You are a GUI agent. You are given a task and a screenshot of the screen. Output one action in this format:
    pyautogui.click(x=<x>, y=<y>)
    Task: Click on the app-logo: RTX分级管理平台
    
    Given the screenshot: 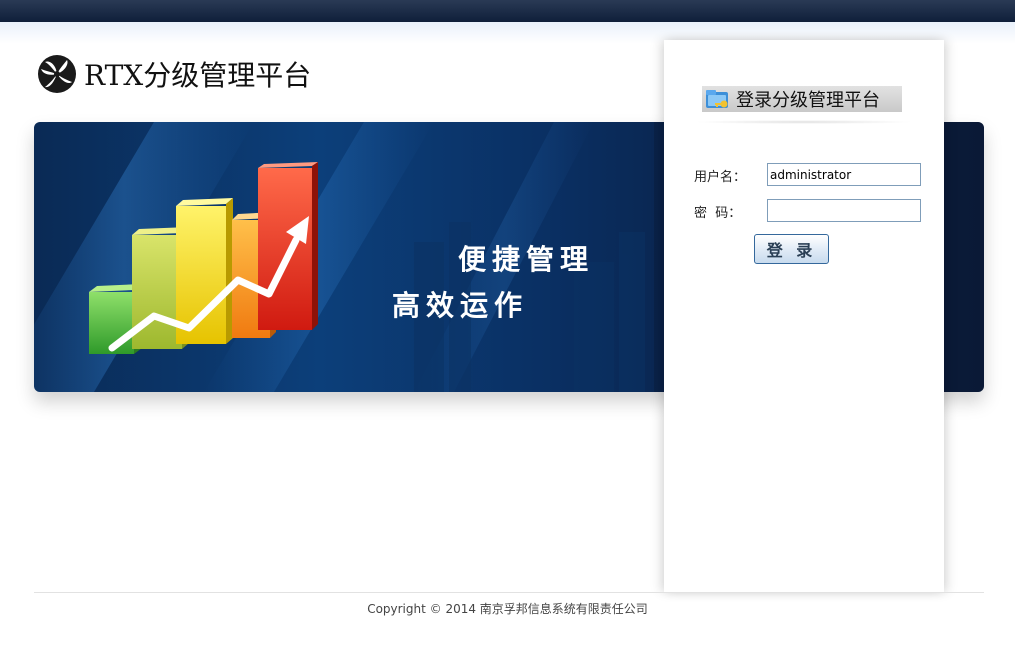 What is the action you would take?
    pyautogui.click(x=173, y=74)
    